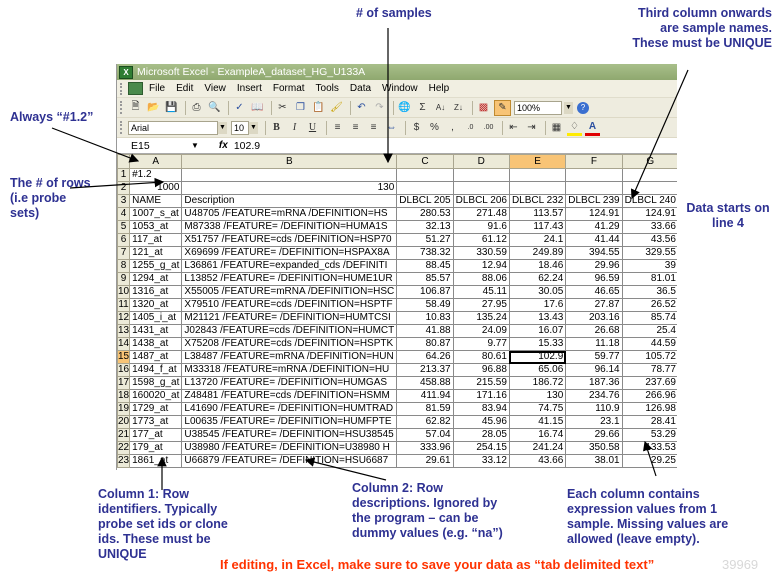  What do you see at coordinates (240, 127) in the screenshot?
I see `font-size-select: 10` at bounding box center [240, 127].